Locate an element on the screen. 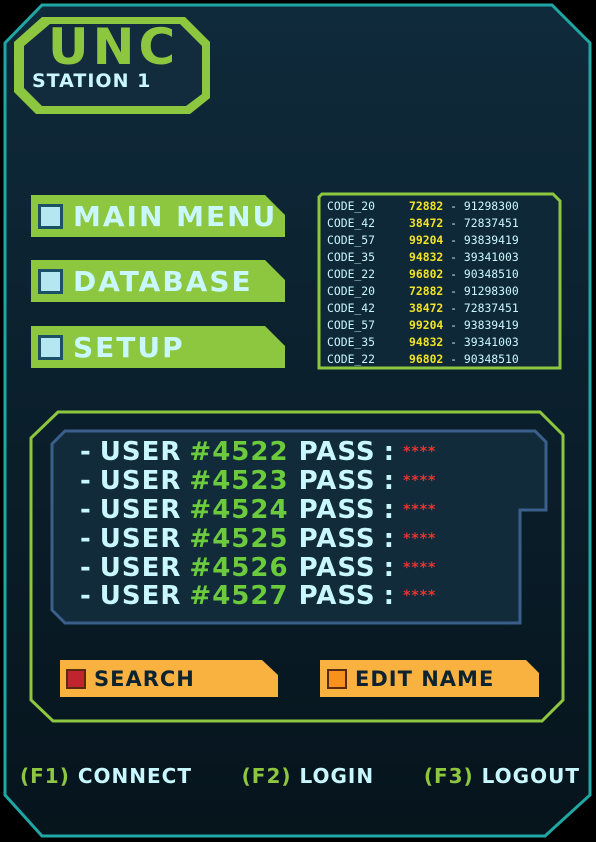 This screenshot has height=842, width=596. f3-logout-button: (F3) LOGOUT is located at coordinates (502, 776).